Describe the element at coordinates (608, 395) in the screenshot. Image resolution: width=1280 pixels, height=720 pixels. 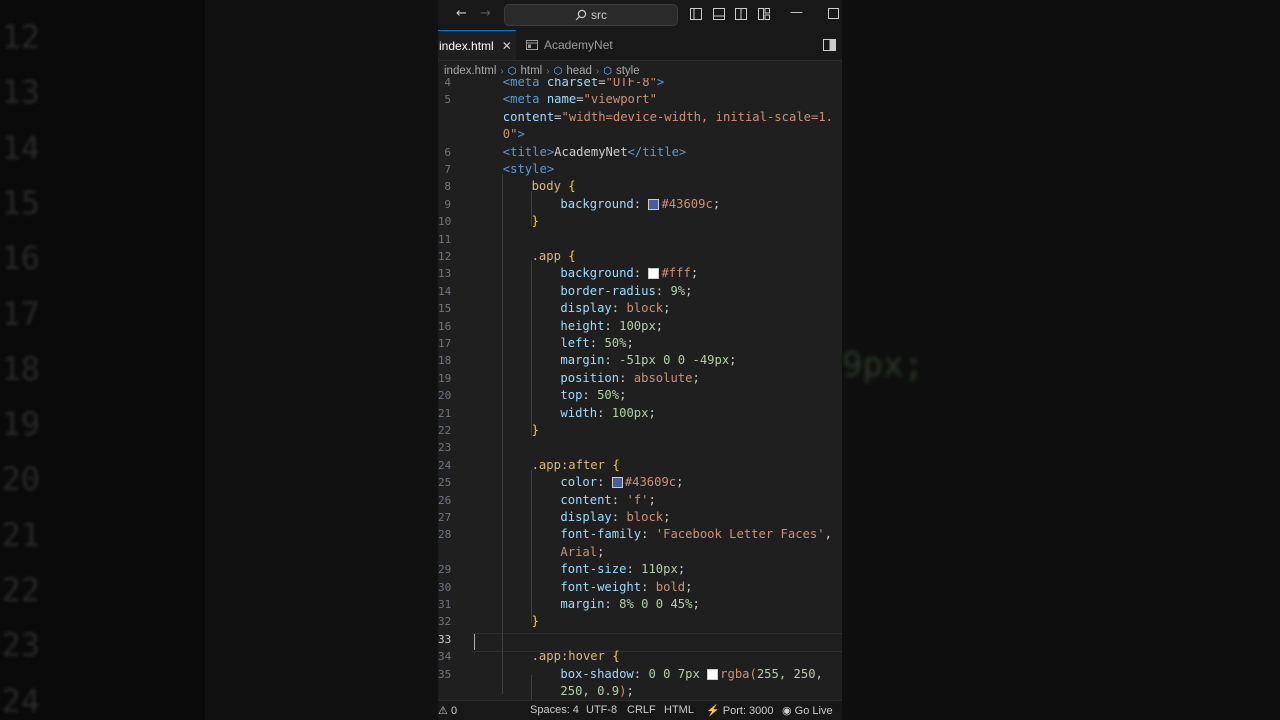
I see `code-token: 50%` at that location.